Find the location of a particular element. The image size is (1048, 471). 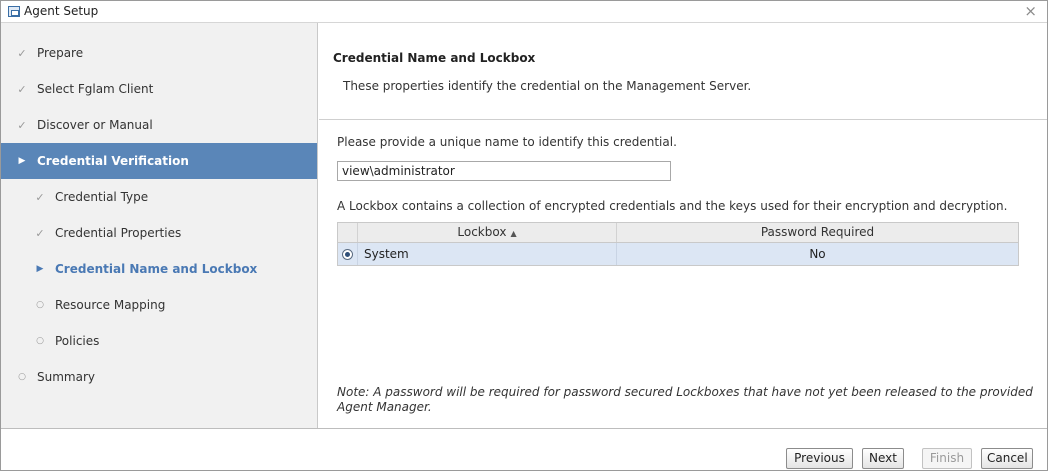

button-bar: Previous Next Finish Cancel is located at coordinates (524, 449).